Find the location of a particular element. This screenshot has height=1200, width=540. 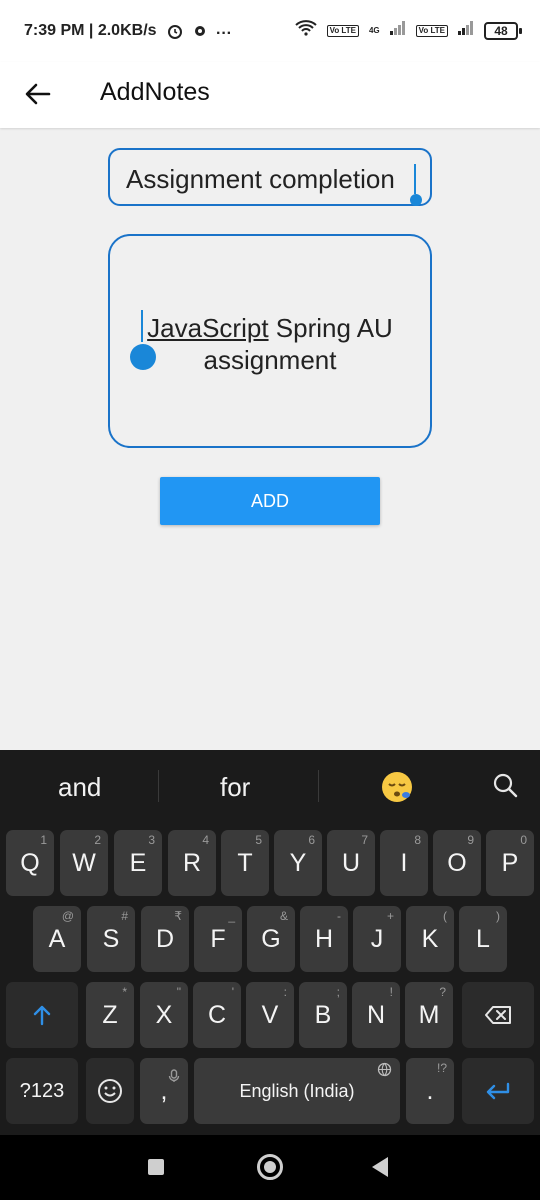

note-body-underlined-word: JavaScript is located at coordinates (208, 328).